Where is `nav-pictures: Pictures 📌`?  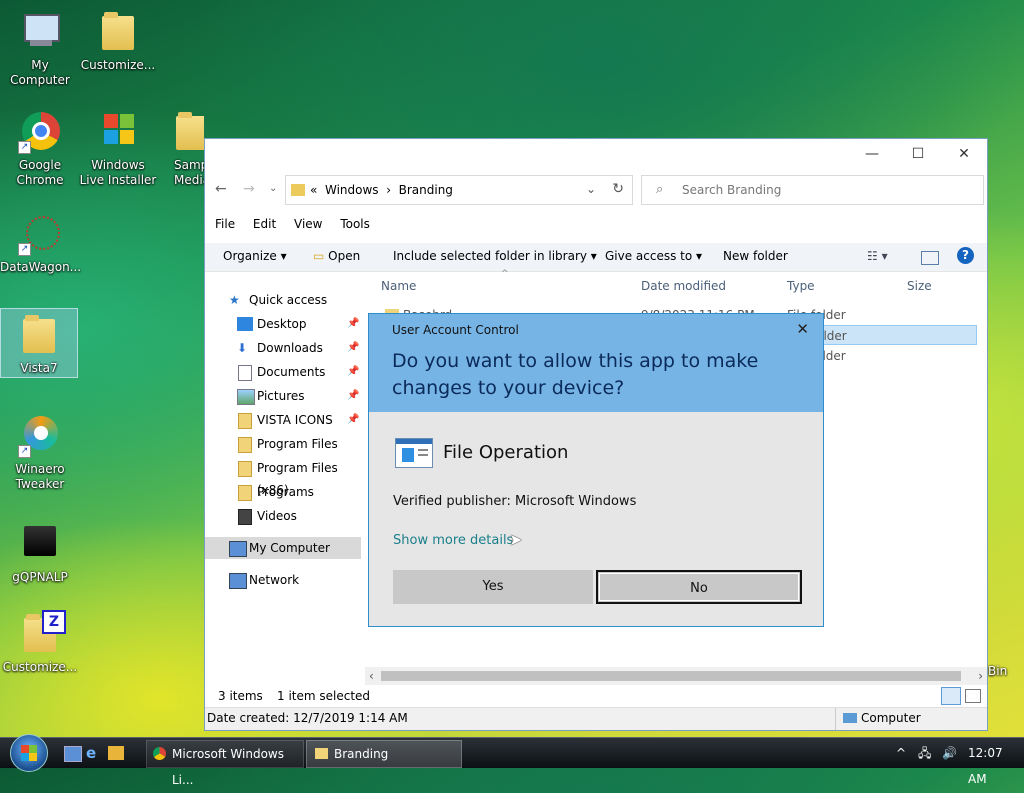
nav-pictures: Pictures 📌 is located at coordinates (283, 396).